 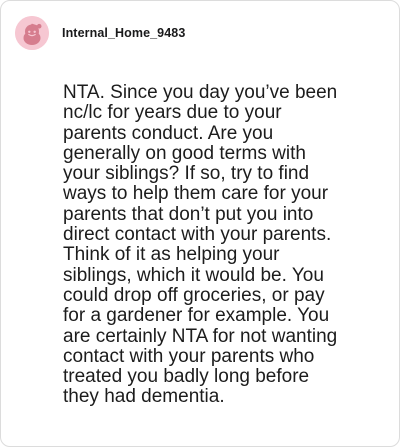 What do you see at coordinates (123, 33) in the screenshot?
I see `comment-author-username: Internal_Home_9483` at bounding box center [123, 33].